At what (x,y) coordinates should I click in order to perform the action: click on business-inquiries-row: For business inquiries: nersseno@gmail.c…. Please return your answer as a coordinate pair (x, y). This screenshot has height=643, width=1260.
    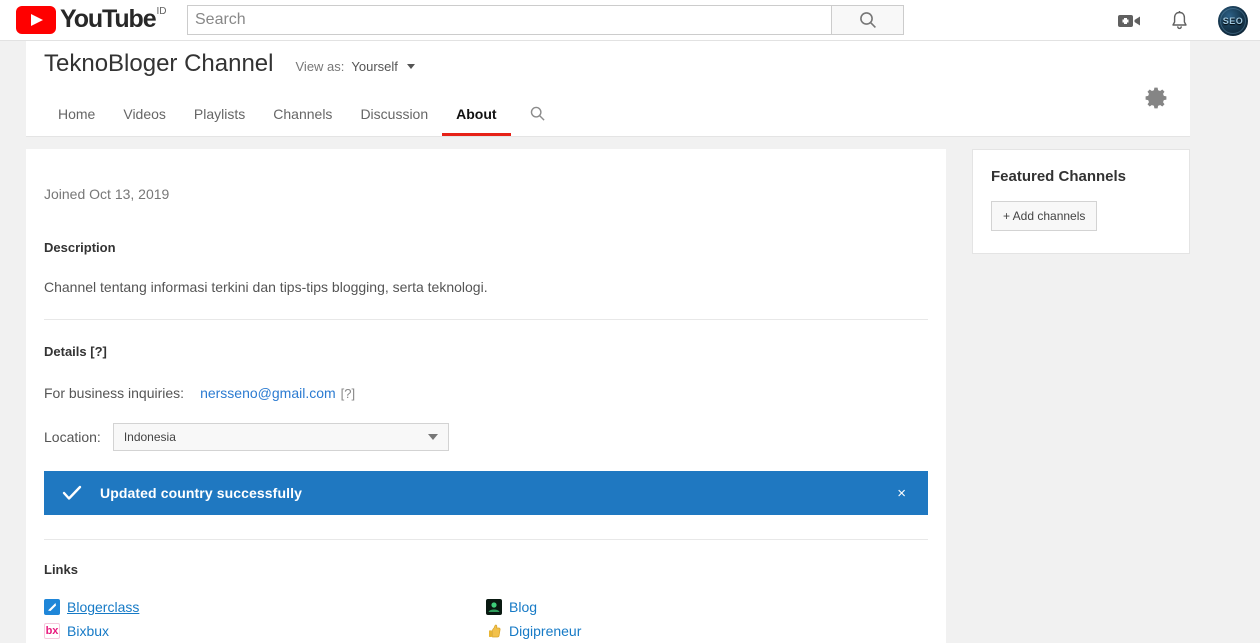
    Looking at the image, I should click on (486, 393).